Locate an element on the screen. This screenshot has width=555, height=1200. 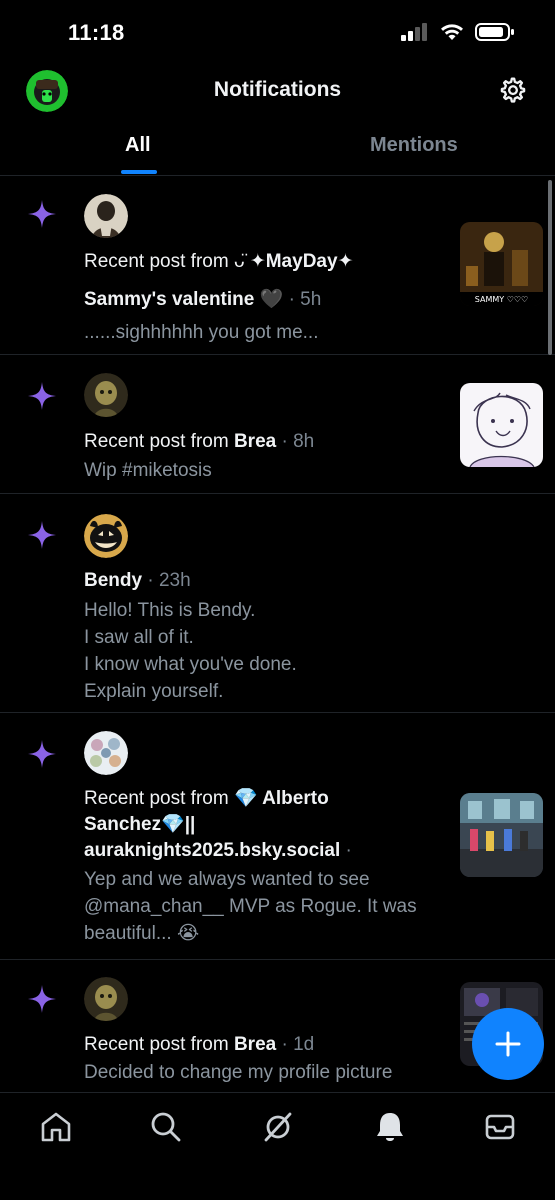
author-handle-line: auraknights2025.bsky.social · is located at coordinates (218, 851).